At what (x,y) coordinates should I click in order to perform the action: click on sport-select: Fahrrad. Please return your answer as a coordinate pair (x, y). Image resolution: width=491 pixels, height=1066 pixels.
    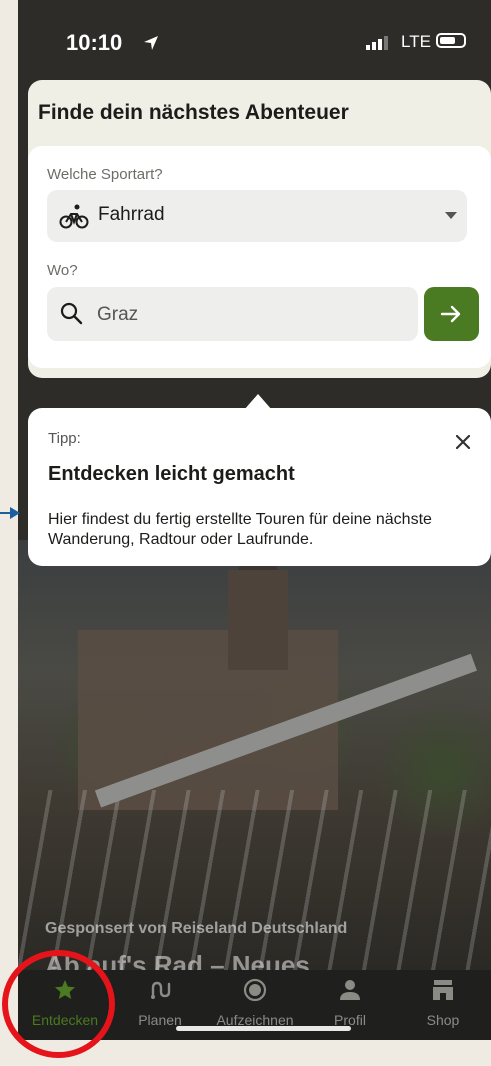
    Looking at the image, I should click on (257, 216).